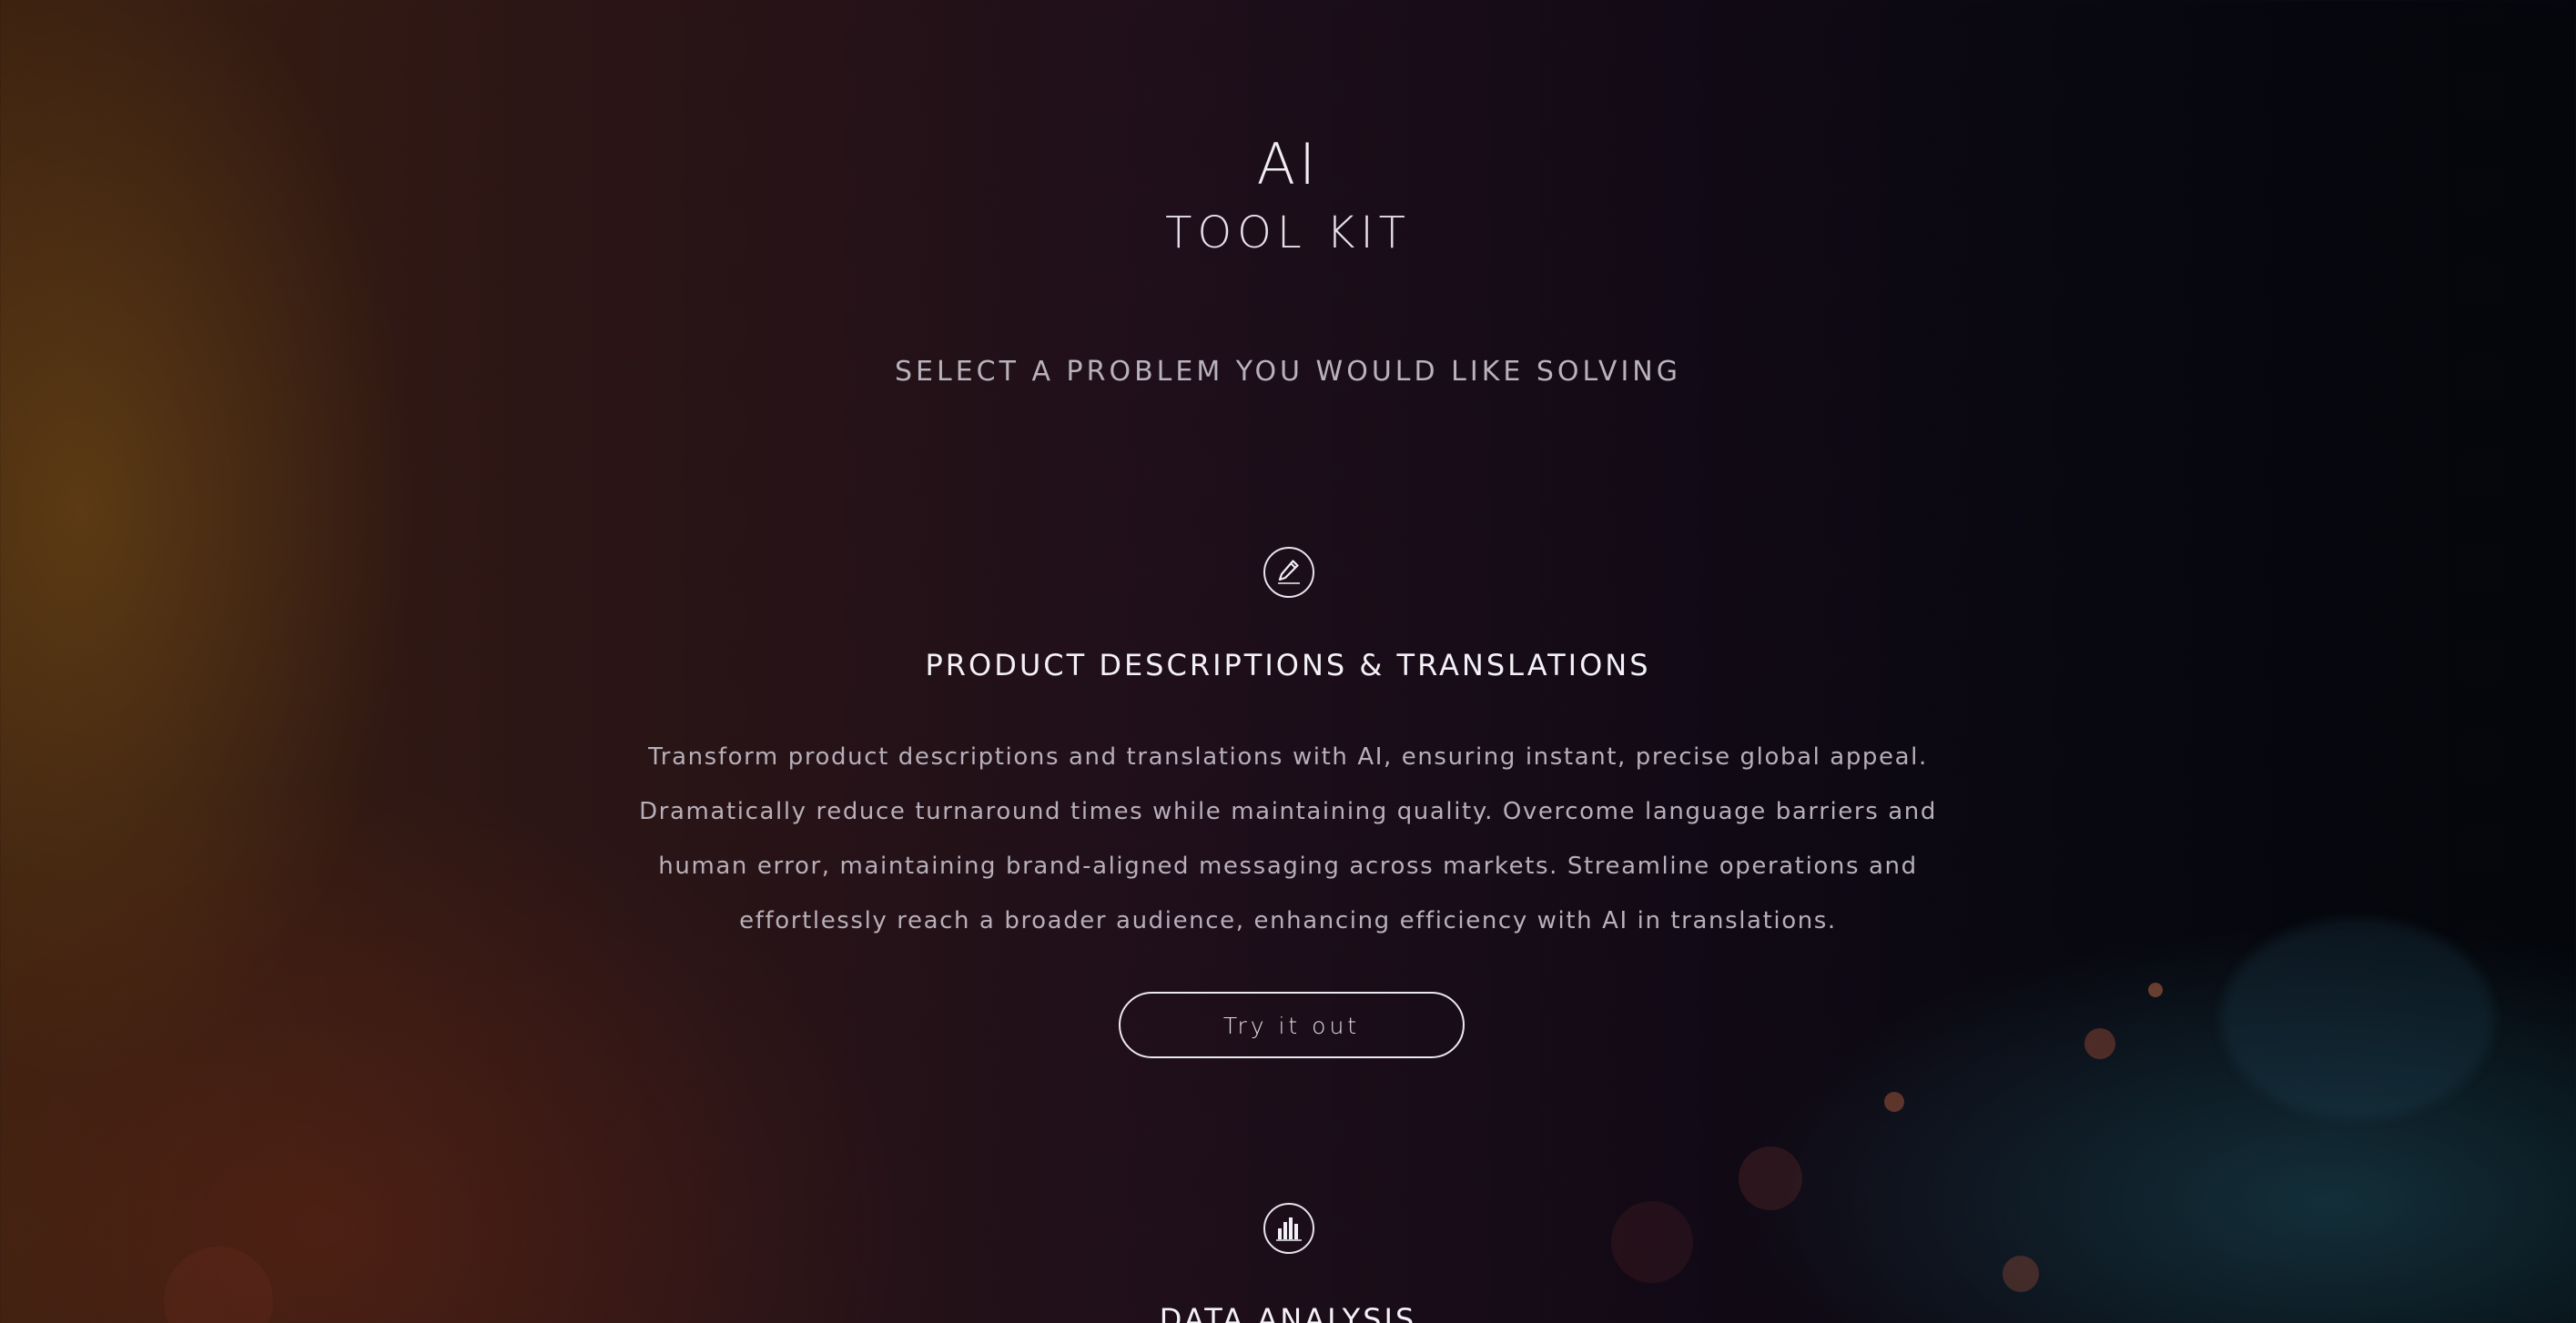 The width and height of the screenshot is (2576, 1323). I want to click on page-title: AI, so click(1288, 164).